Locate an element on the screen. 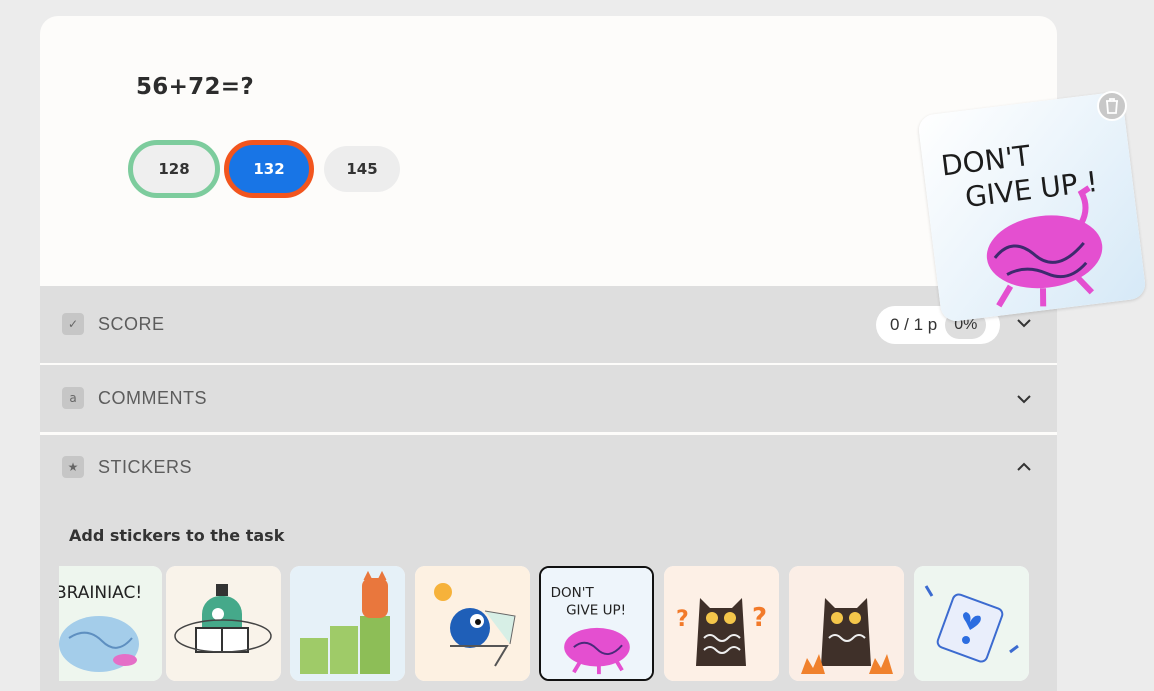 Image resolution: width=1154 pixels, height=691 pixels. answer-option-correct: 128 is located at coordinates (174, 169).